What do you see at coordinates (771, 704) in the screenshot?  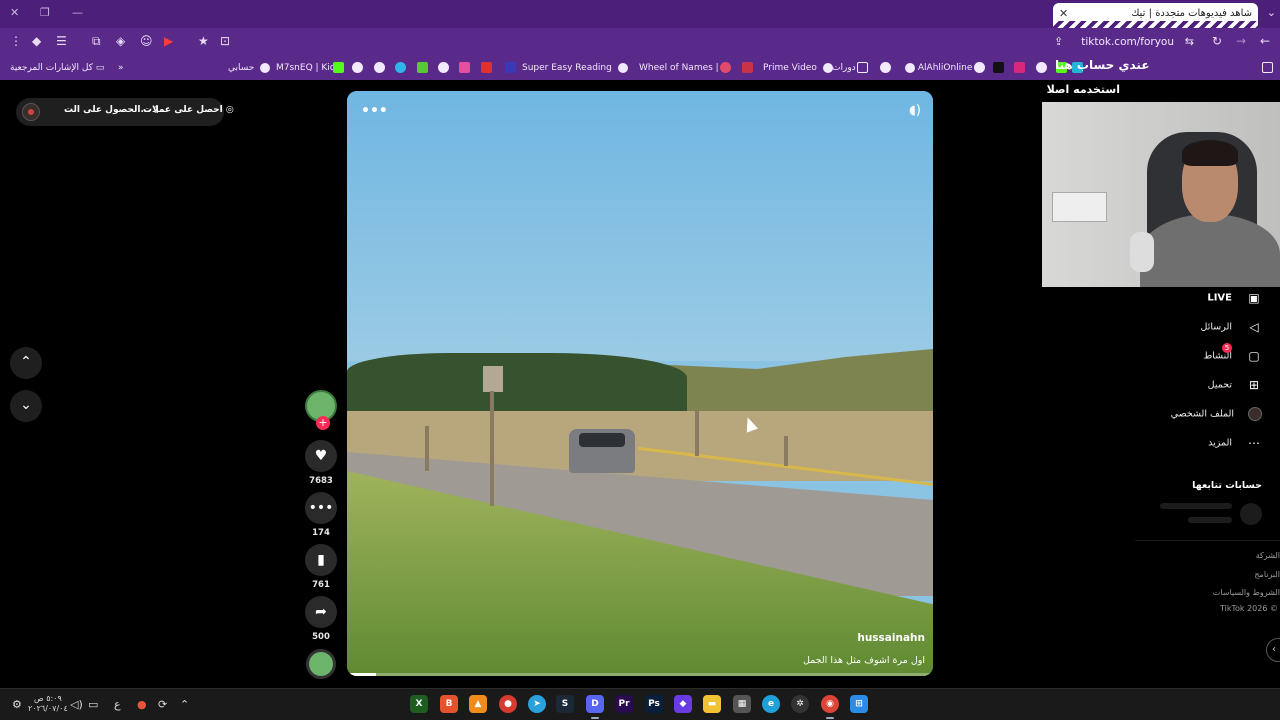 I see `edge-icon: e` at bounding box center [771, 704].